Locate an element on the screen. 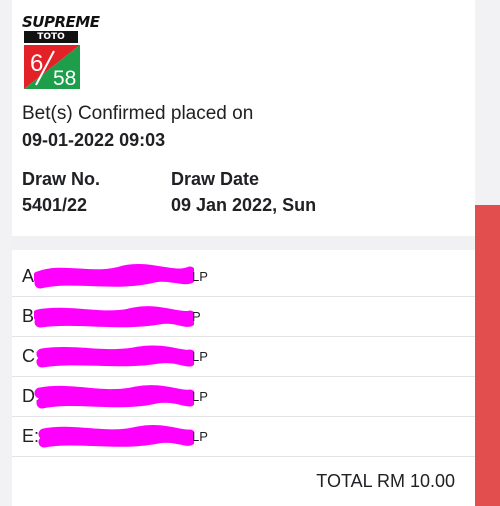 Image resolution: width=500 pixels, height=506 pixels. confirmed-datetime: 09-01-2022 09:03 is located at coordinates (94, 140).